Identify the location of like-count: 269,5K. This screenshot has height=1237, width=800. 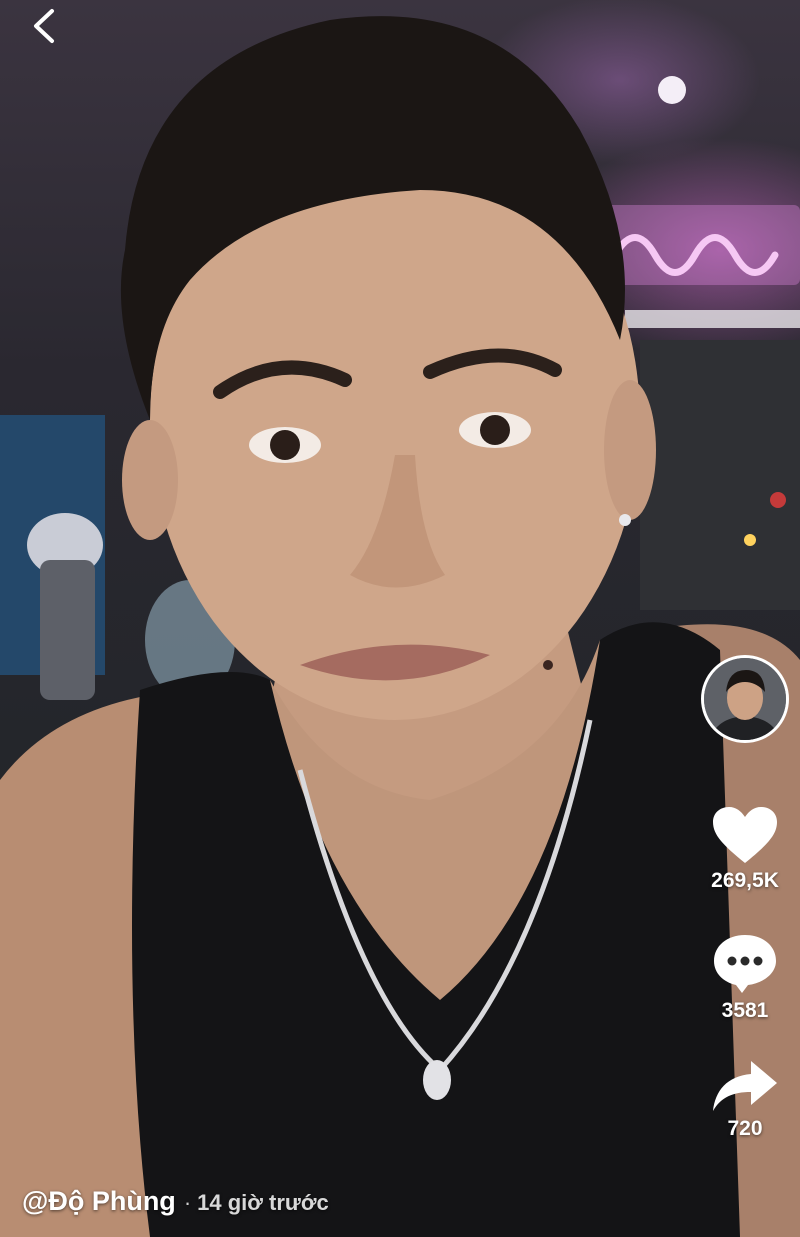
(745, 880).